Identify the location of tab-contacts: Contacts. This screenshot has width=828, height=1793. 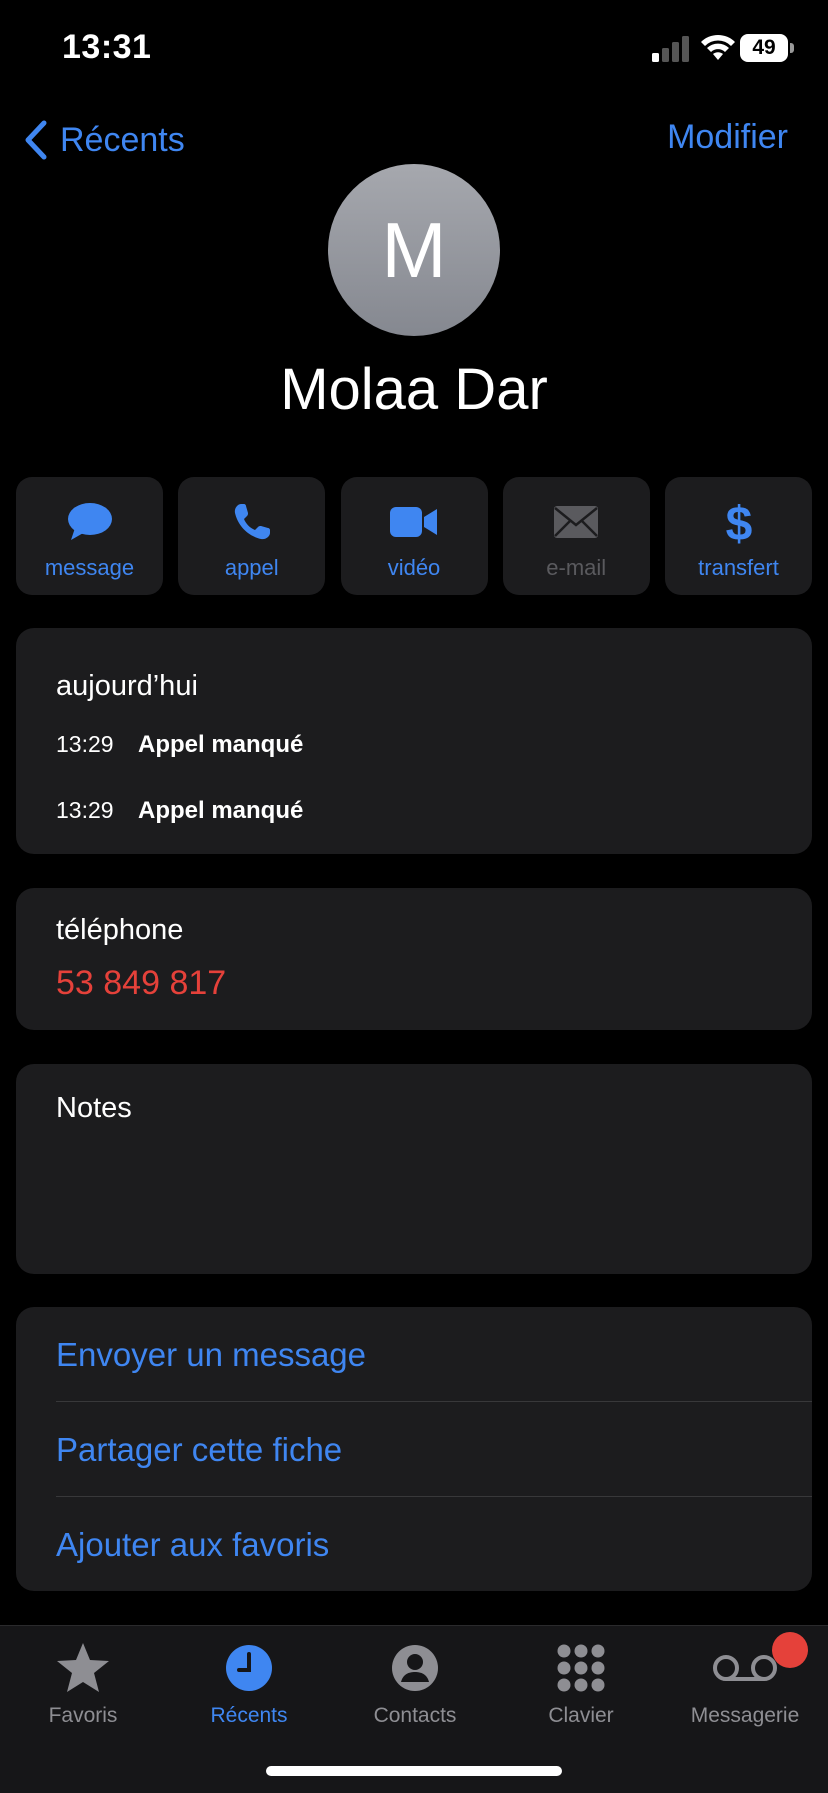
(415, 1684).